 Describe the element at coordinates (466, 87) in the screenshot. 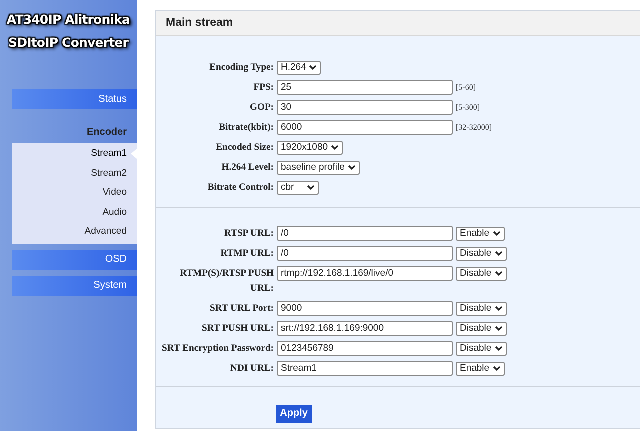

I see `range-hint: [5-60]` at that location.